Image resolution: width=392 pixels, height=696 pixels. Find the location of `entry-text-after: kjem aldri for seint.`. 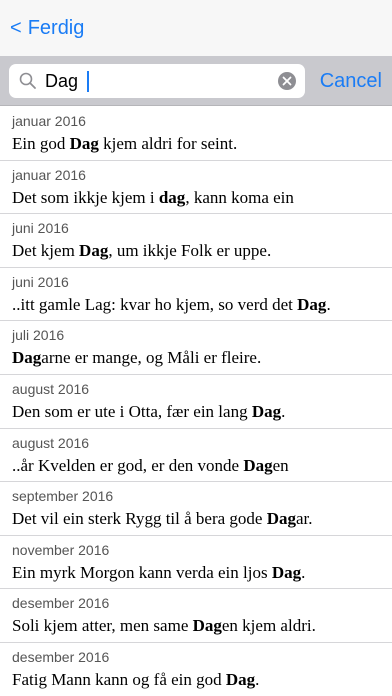

entry-text-after: kjem aldri for seint. is located at coordinates (168, 143).